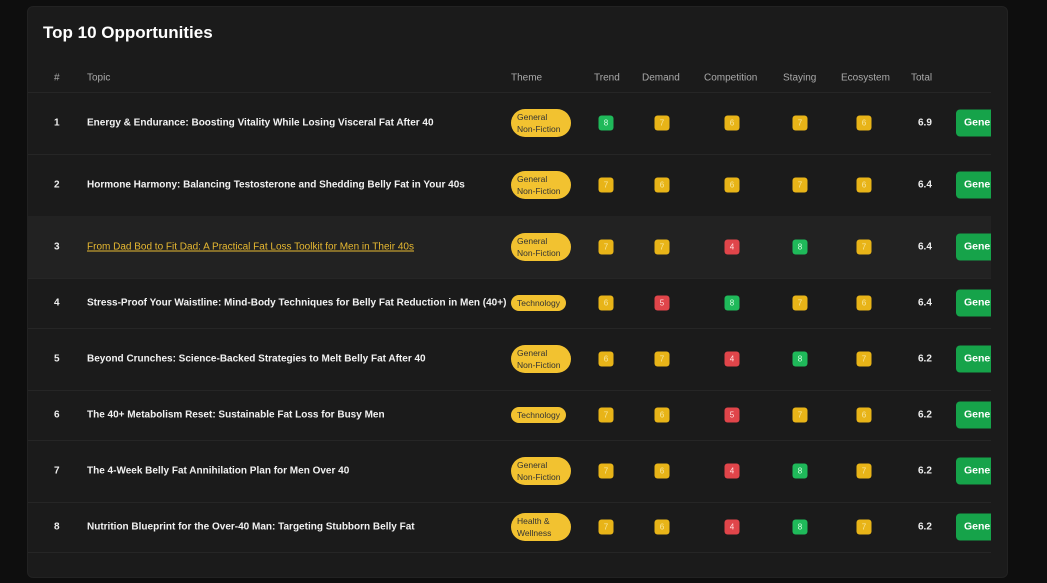  What do you see at coordinates (57, 77) in the screenshot?
I see `header-num: #` at bounding box center [57, 77].